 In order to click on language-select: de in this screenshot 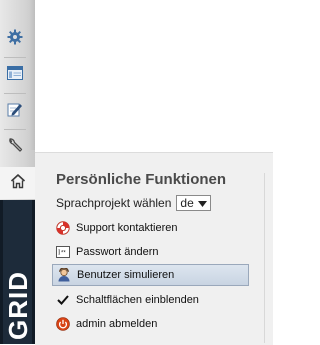, I will do `click(194, 203)`.